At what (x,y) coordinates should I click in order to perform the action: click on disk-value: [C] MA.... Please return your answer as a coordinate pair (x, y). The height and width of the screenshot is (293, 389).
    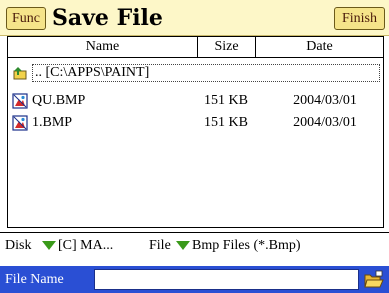
    Looking at the image, I should click on (86, 245).